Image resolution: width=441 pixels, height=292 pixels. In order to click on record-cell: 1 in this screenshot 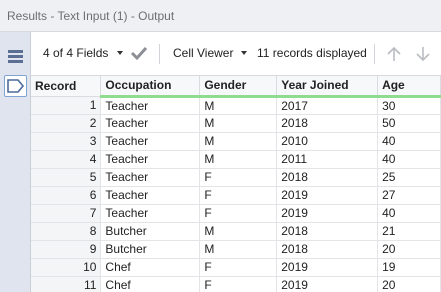, I will do `click(66, 105)`.